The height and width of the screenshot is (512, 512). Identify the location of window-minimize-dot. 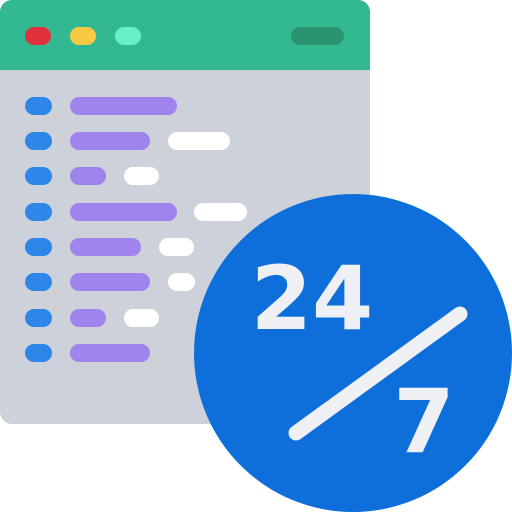
(83, 36).